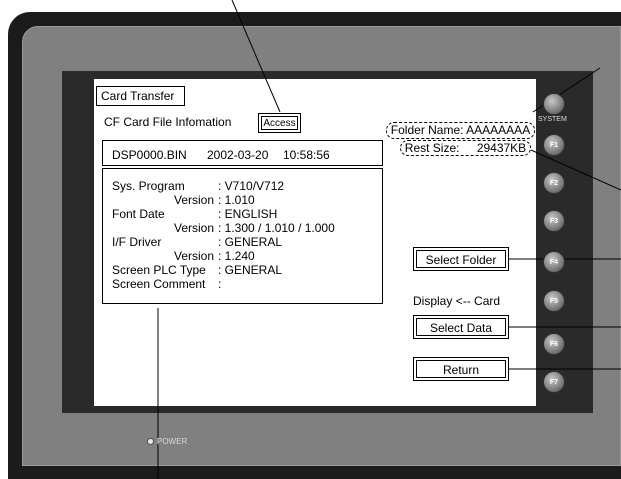 This screenshot has height=479, width=621. I want to click on folder-name: Folder Name: AAAAAAAA, so click(460, 130).